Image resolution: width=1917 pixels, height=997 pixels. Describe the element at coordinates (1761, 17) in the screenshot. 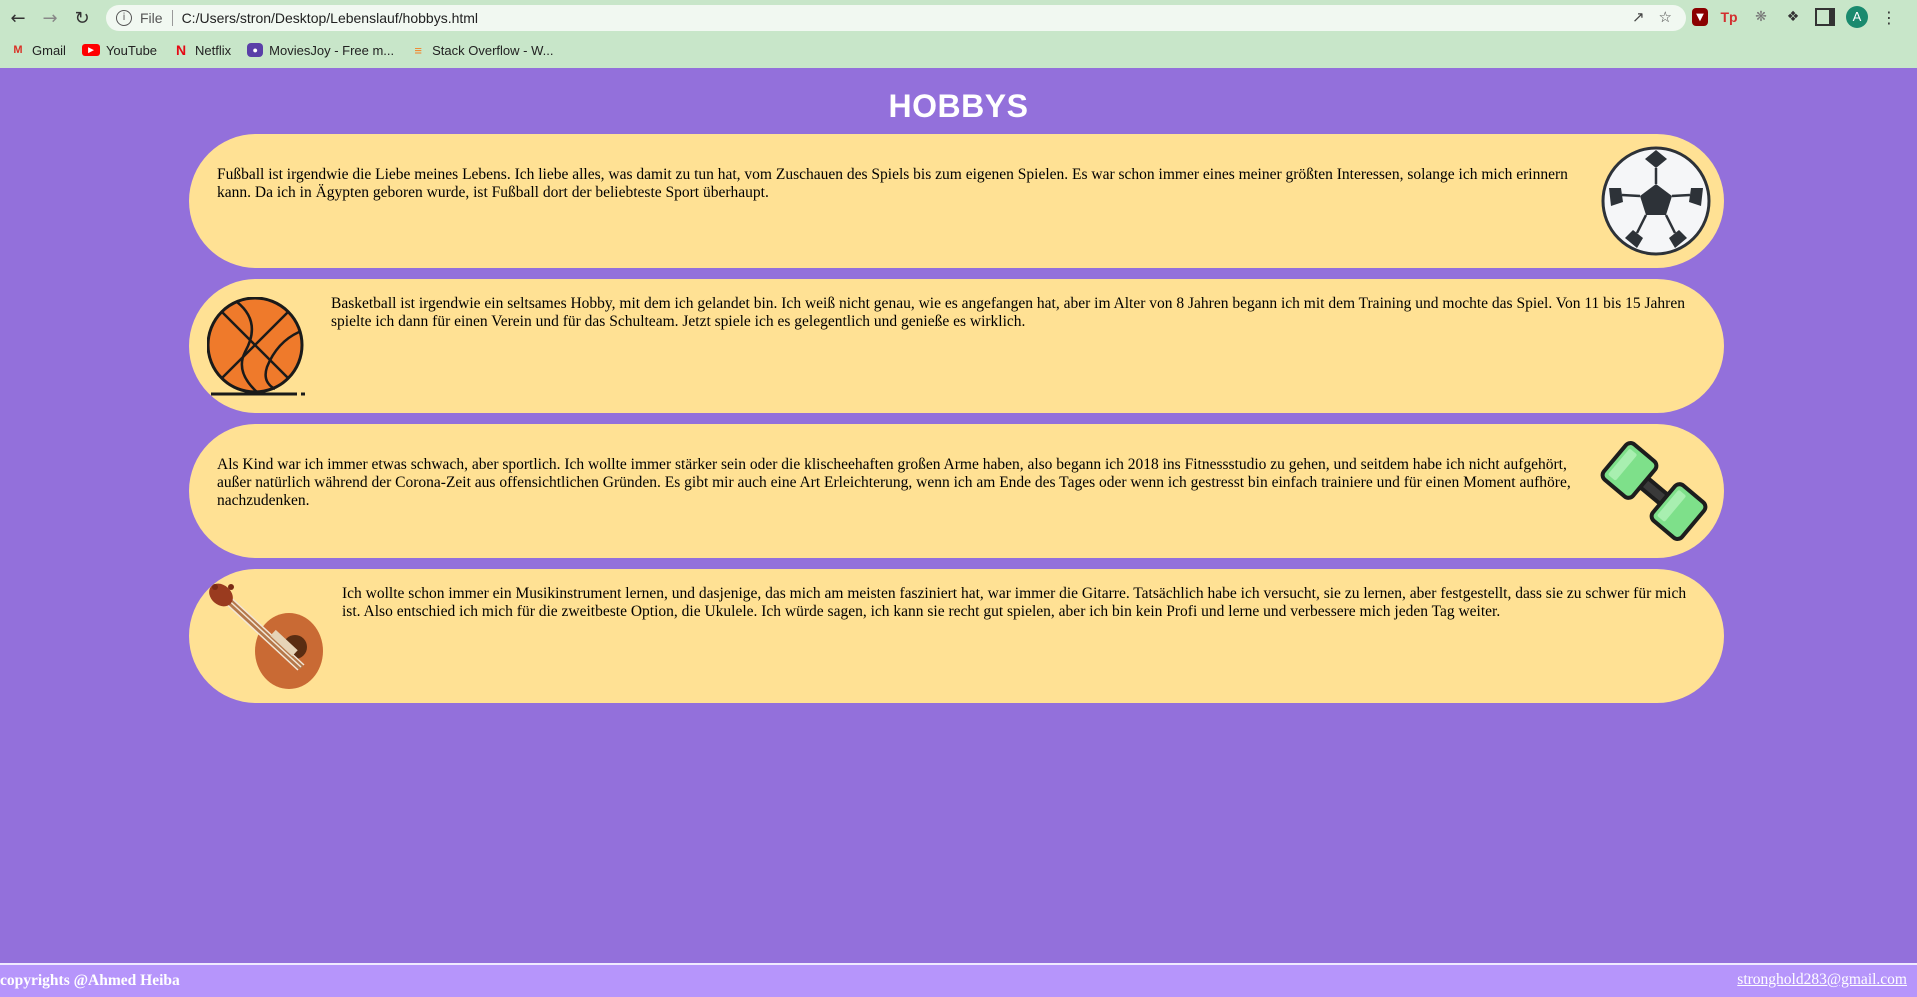

I see `bug-extension-icon: ❋` at that location.